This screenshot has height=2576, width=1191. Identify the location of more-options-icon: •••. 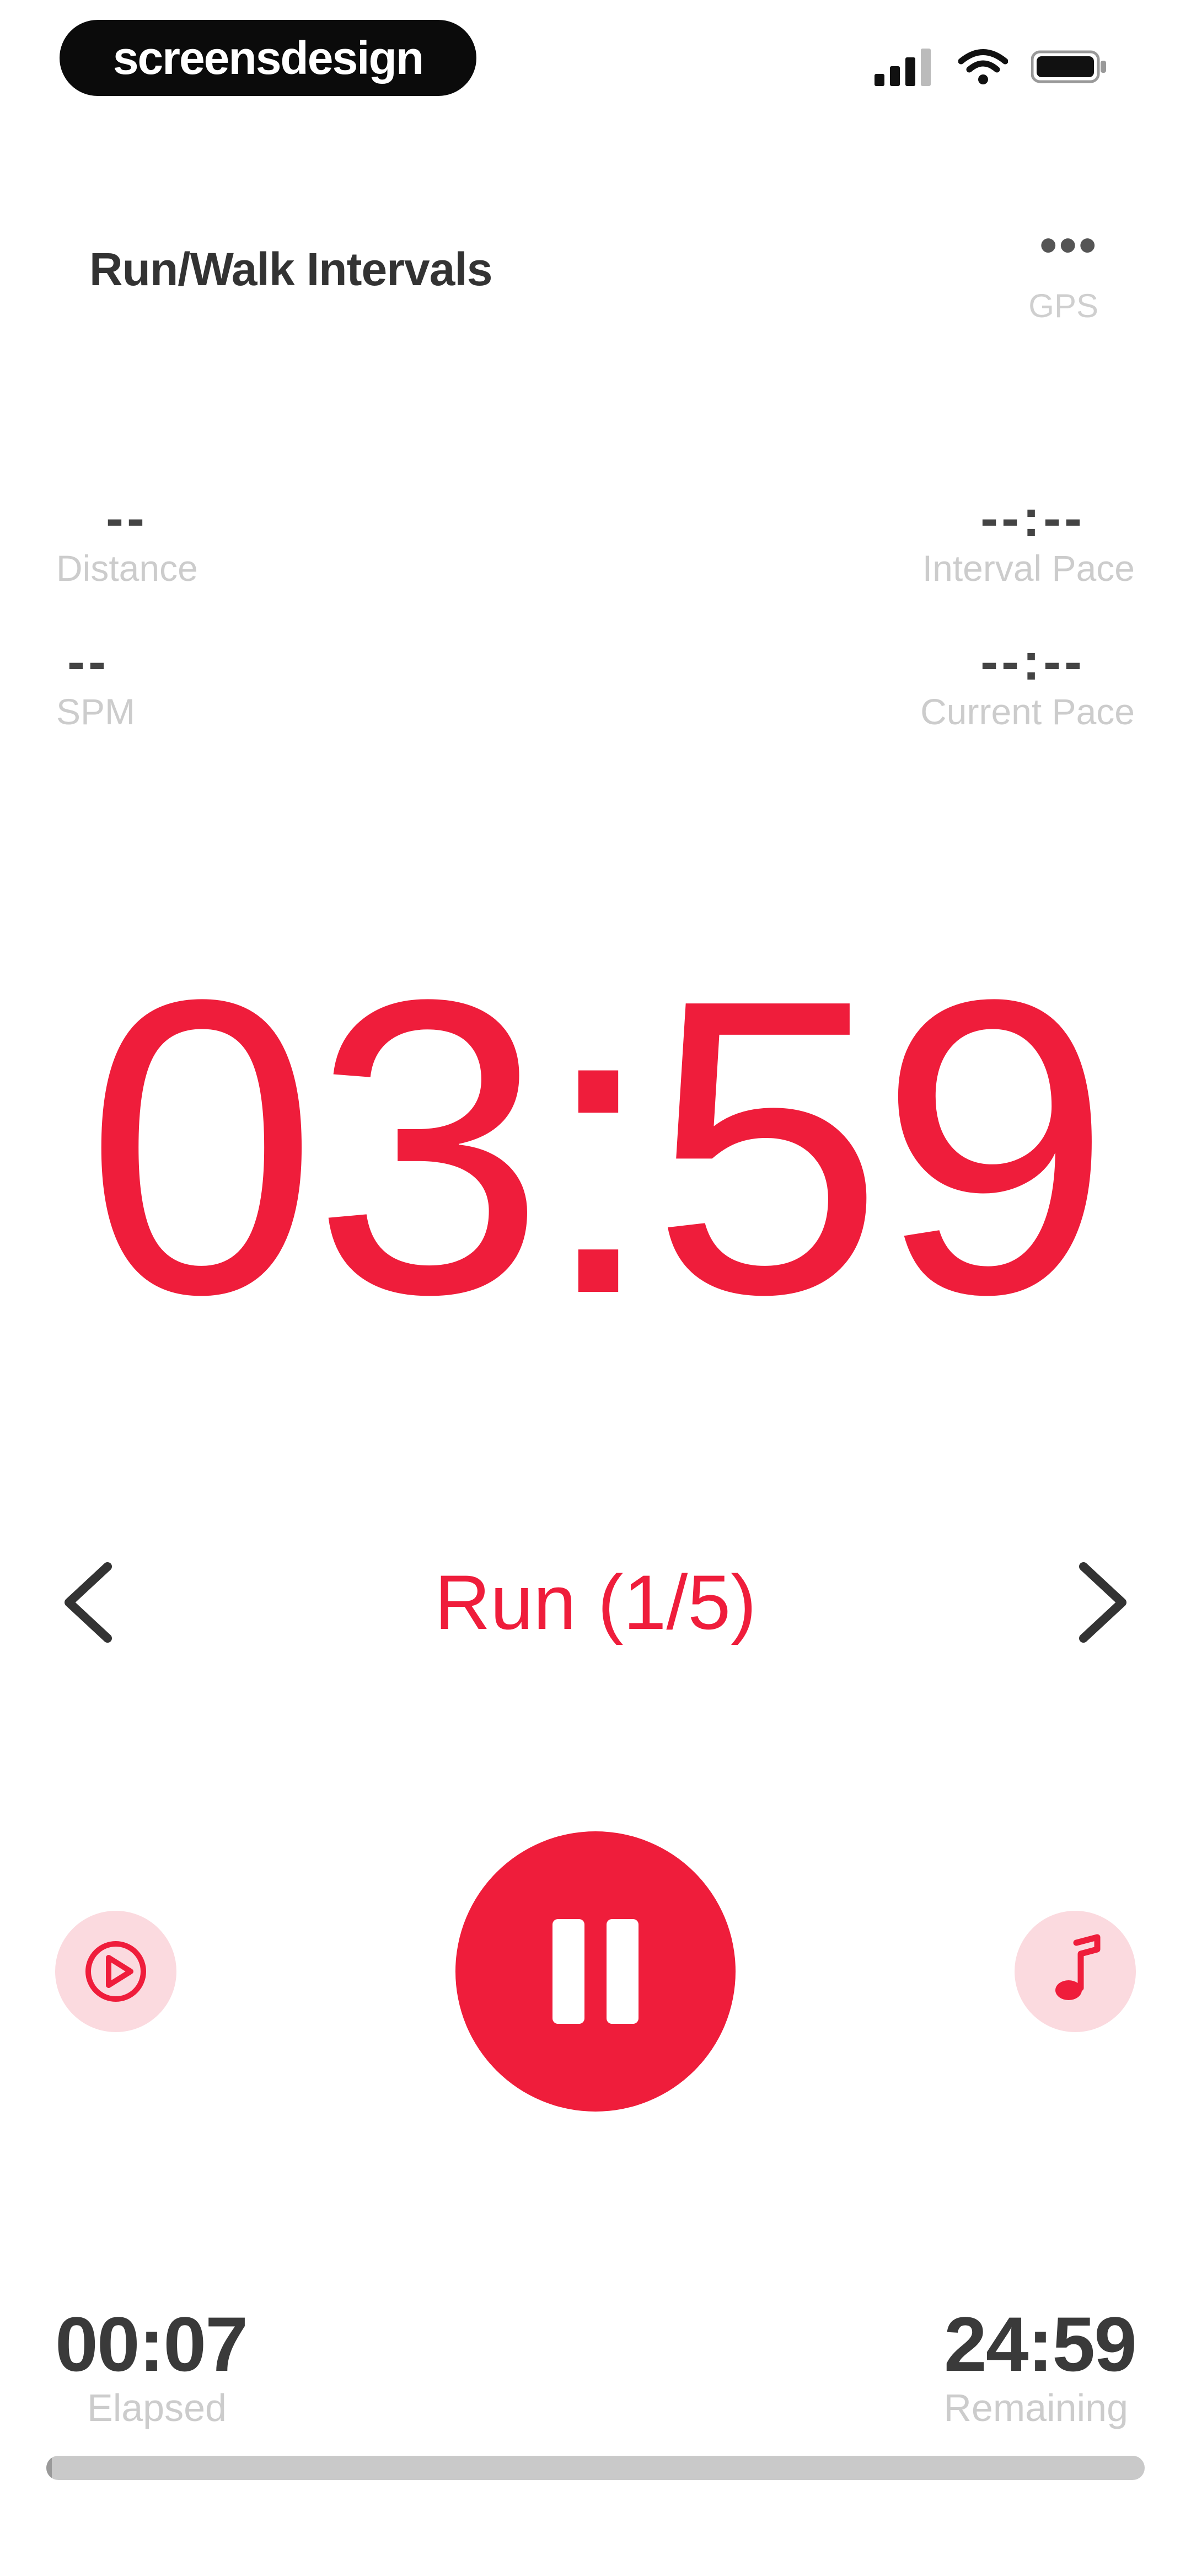
(1068, 245).